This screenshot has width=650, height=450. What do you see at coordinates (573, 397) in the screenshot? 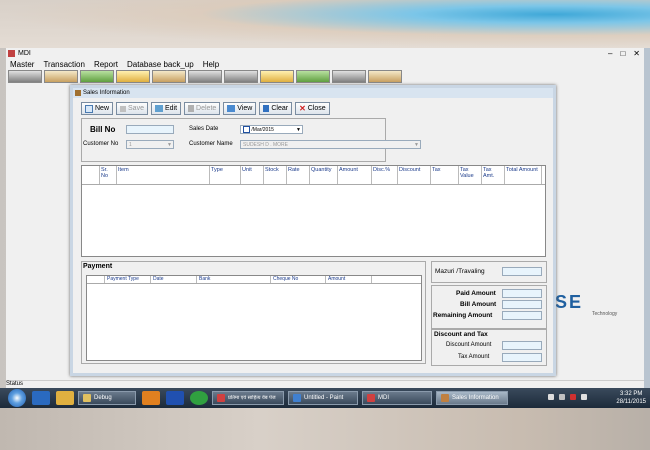
I see `flag-icon` at bounding box center [573, 397].